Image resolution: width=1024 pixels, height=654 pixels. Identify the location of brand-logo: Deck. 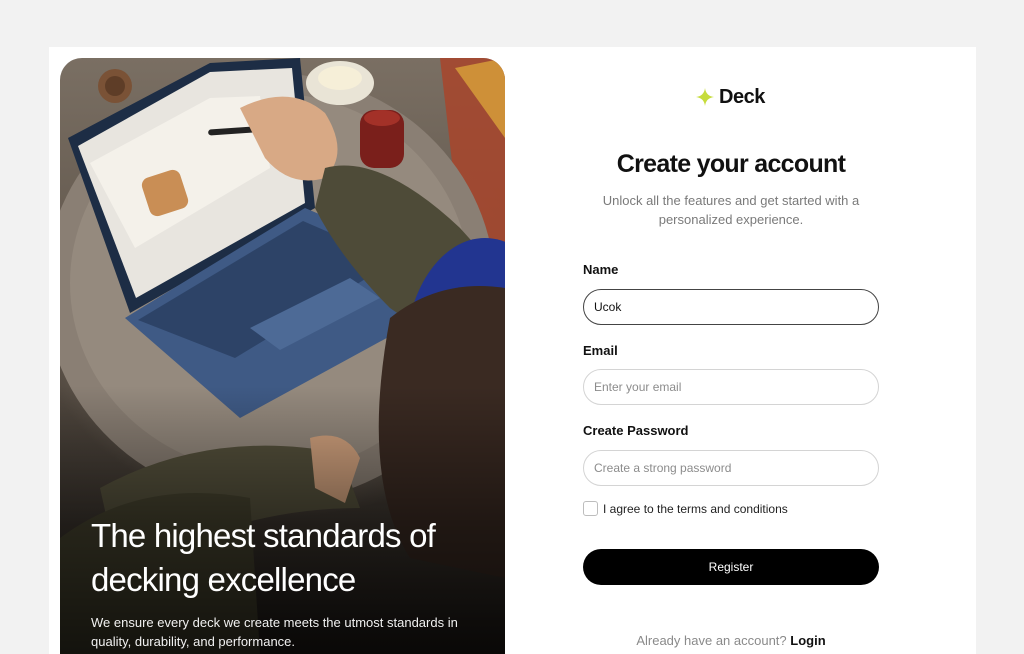
(730, 97).